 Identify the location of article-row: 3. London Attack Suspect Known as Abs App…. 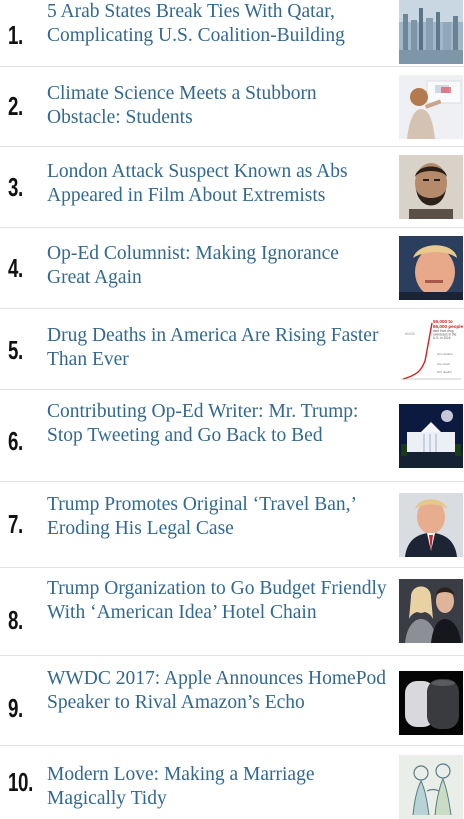
(232, 186).